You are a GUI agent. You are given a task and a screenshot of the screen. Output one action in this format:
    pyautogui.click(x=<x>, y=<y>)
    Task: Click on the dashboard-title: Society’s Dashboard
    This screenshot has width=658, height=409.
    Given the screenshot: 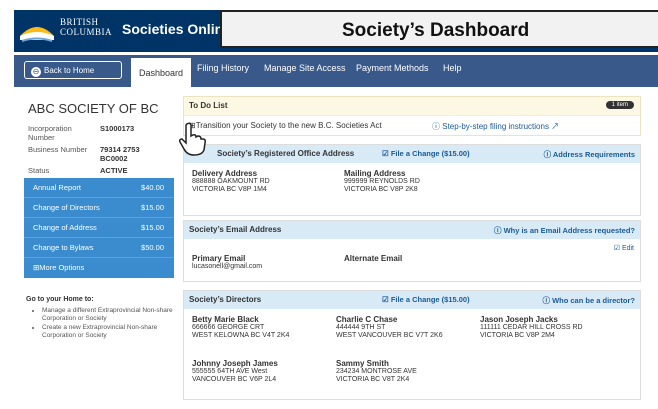 What is the action you would take?
    pyautogui.click(x=439, y=29)
    